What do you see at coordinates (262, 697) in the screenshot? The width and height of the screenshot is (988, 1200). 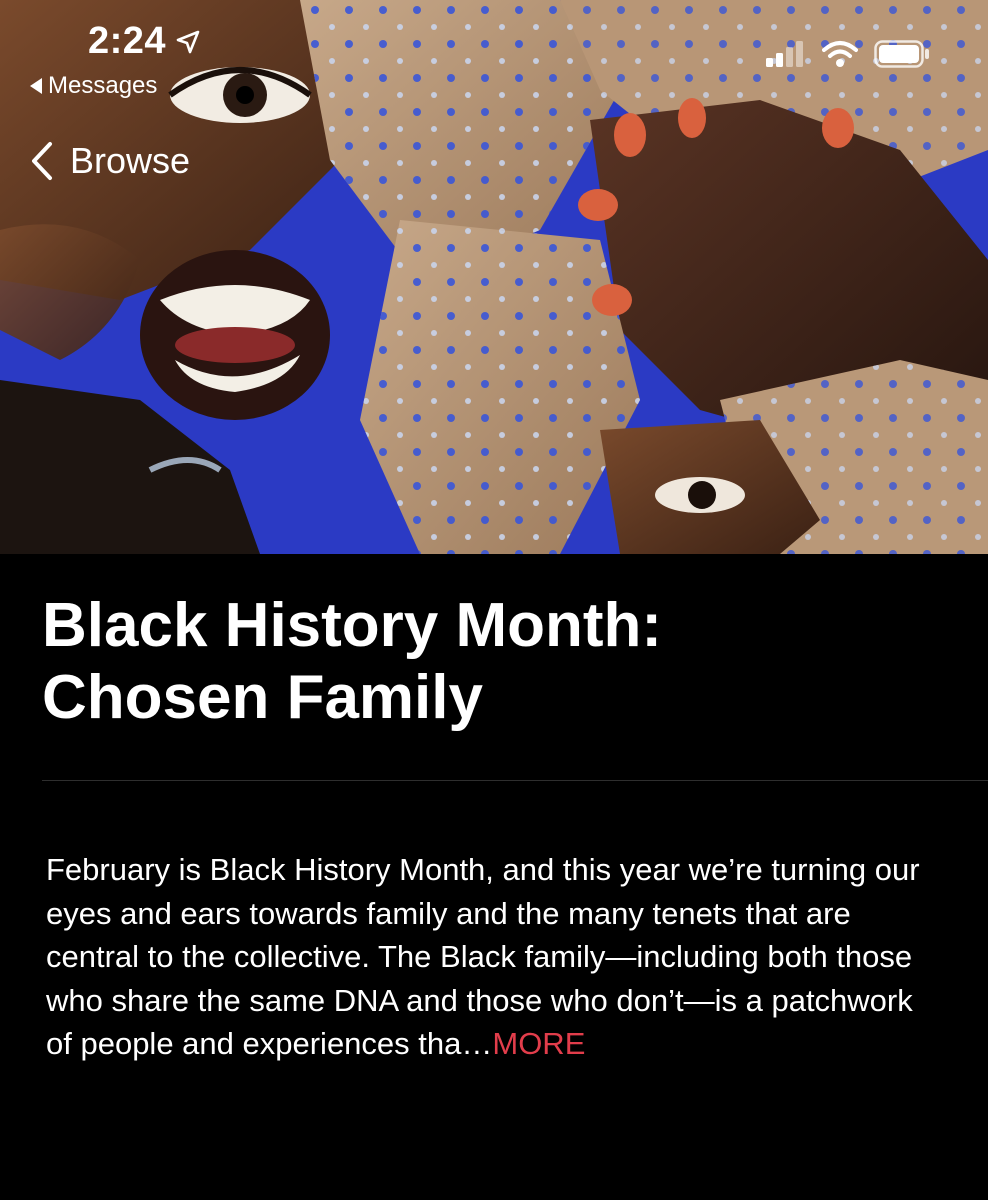 I see `title-line-2: Chosen Family` at bounding box center [262, 697].